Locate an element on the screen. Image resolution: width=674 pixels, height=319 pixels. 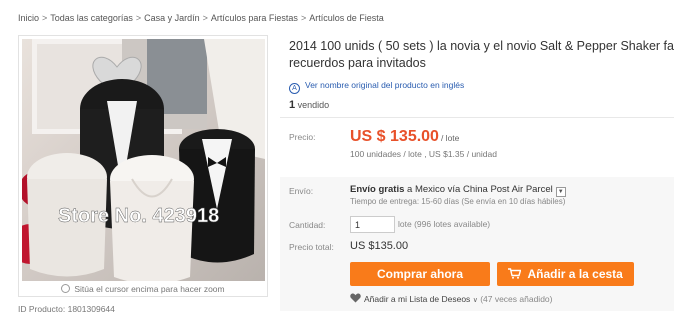
total-price: US $135.00 is located at coordinates (379, 246).